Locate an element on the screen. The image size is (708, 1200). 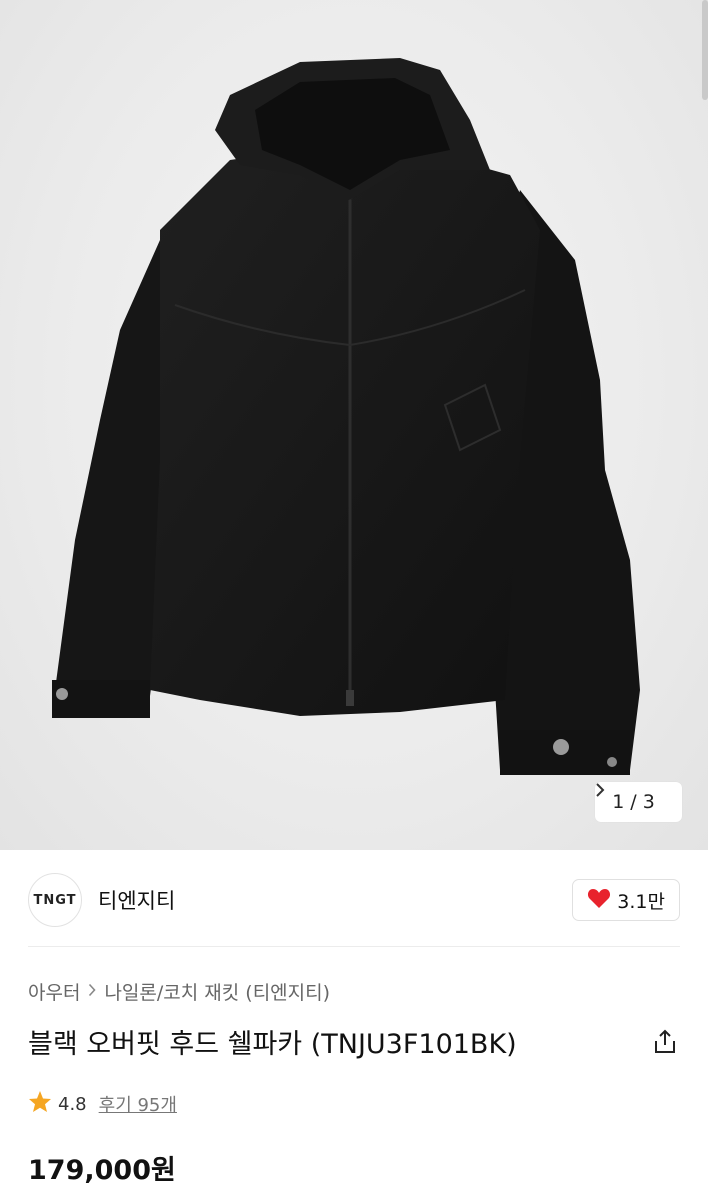
product-price: 179,000원 is located at coordinates (102, 1170).